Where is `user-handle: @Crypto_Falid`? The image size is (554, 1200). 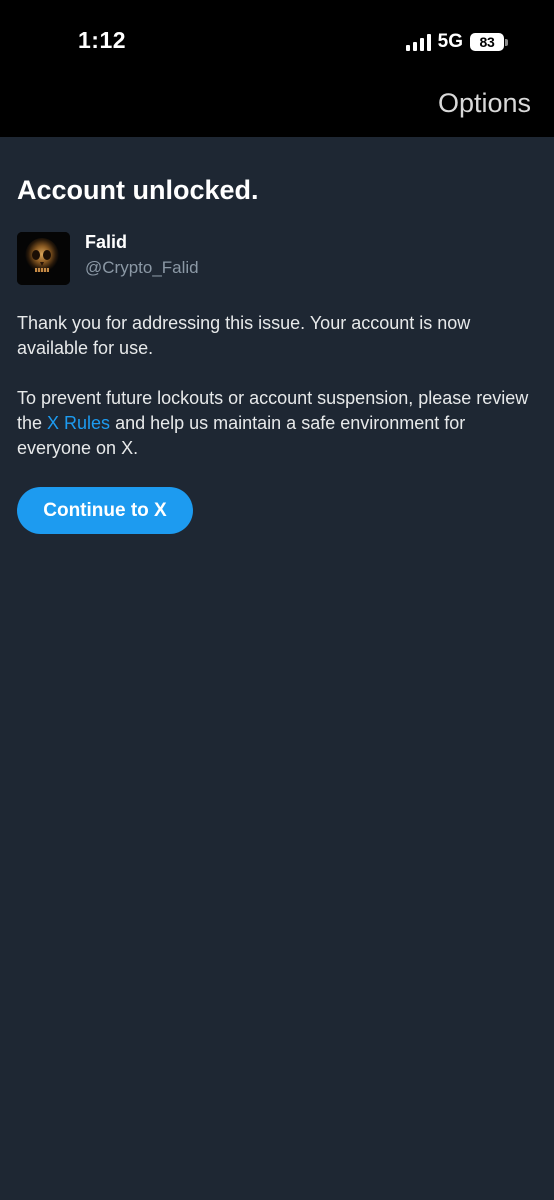 user-handle: @Crypto_Falid is located at coordinates (142, 267).